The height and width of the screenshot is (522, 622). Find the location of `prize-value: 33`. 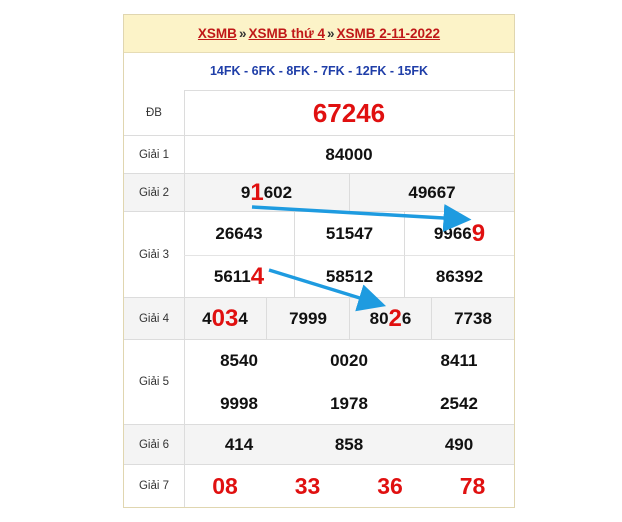

prize-value: 33 is located at coordinates (307, 485).